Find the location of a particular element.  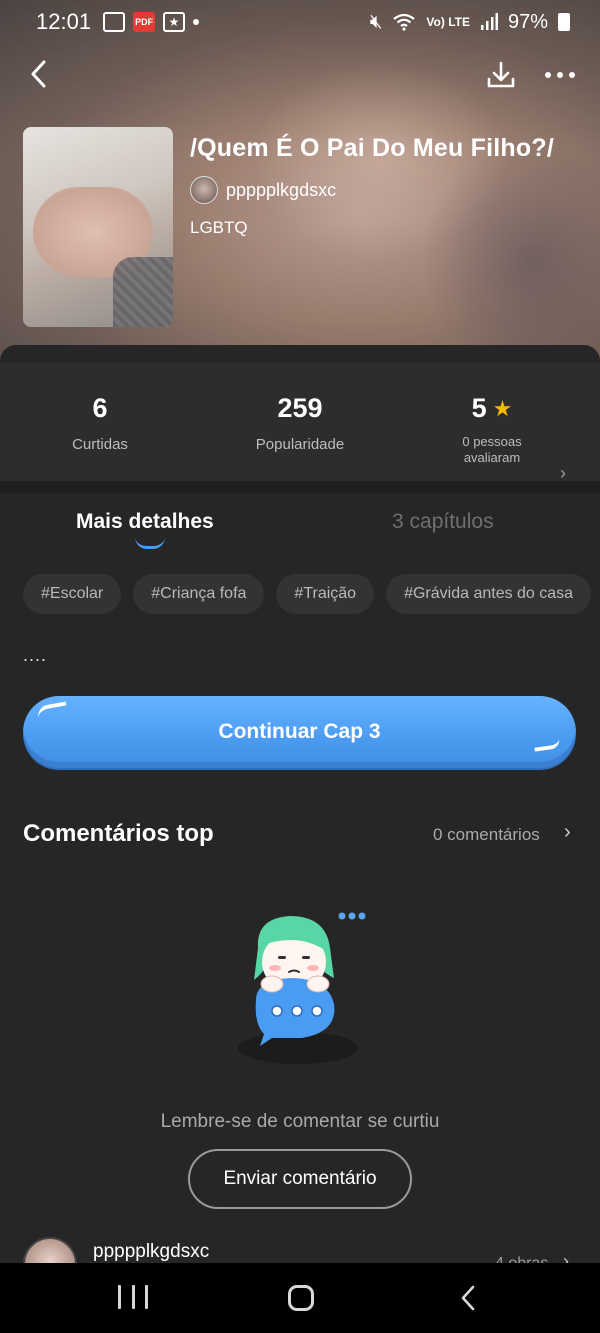

stat-rating: 5 ★ 0 pessoas avaliaram is located at coordinates (492, 429).